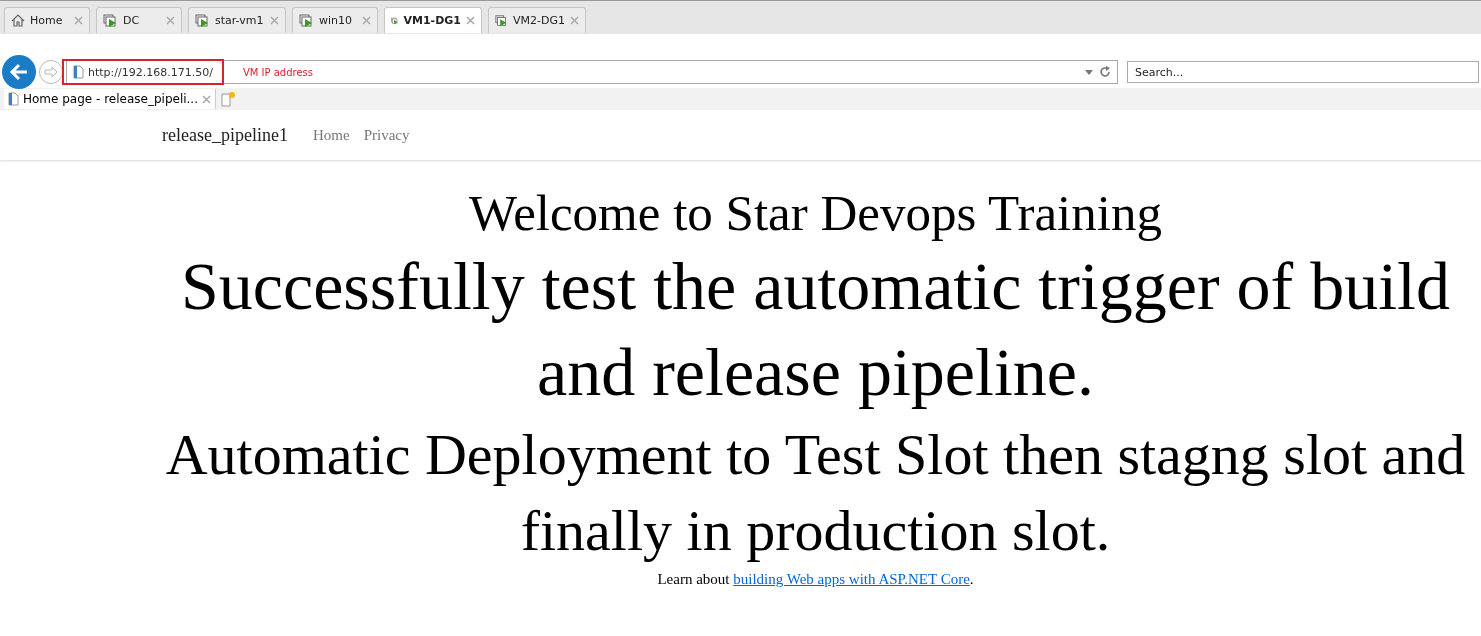  I want to click on new-tab-icon, so click(228, 99).